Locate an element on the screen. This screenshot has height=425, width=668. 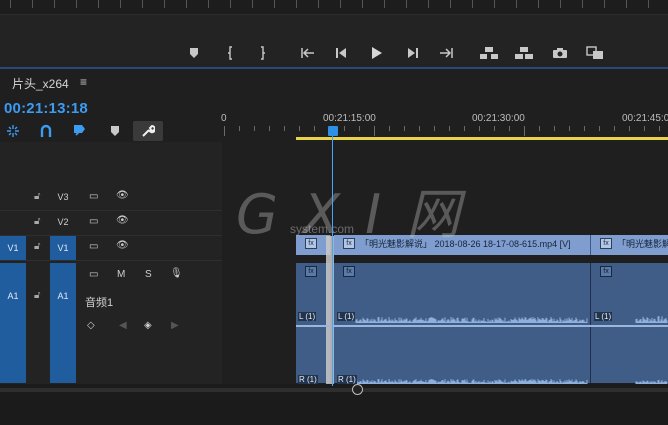
add-marker-icon is located at coordinates (80, 131).